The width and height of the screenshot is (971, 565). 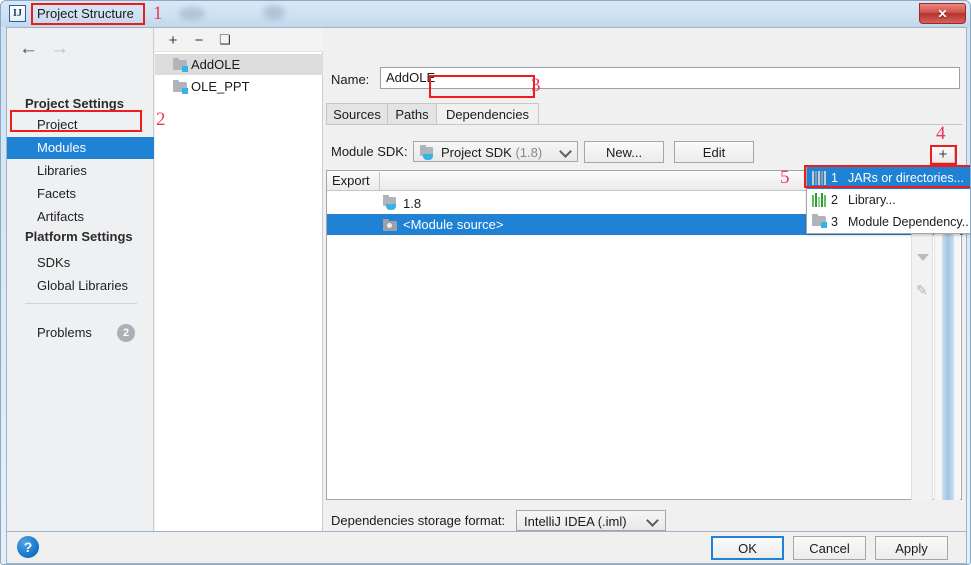 What do you see at coordinates (829, 548) in the screenshot?
I see `cancel-button: Cancel` at bounding box center [829, 548].